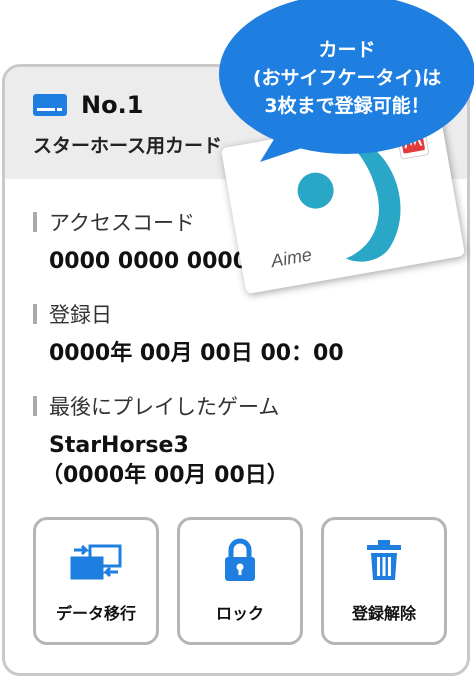  What do you see at coordinates (384, 559) in the screenshot?
I see `trash-icon` at bounding box center [384, 559].